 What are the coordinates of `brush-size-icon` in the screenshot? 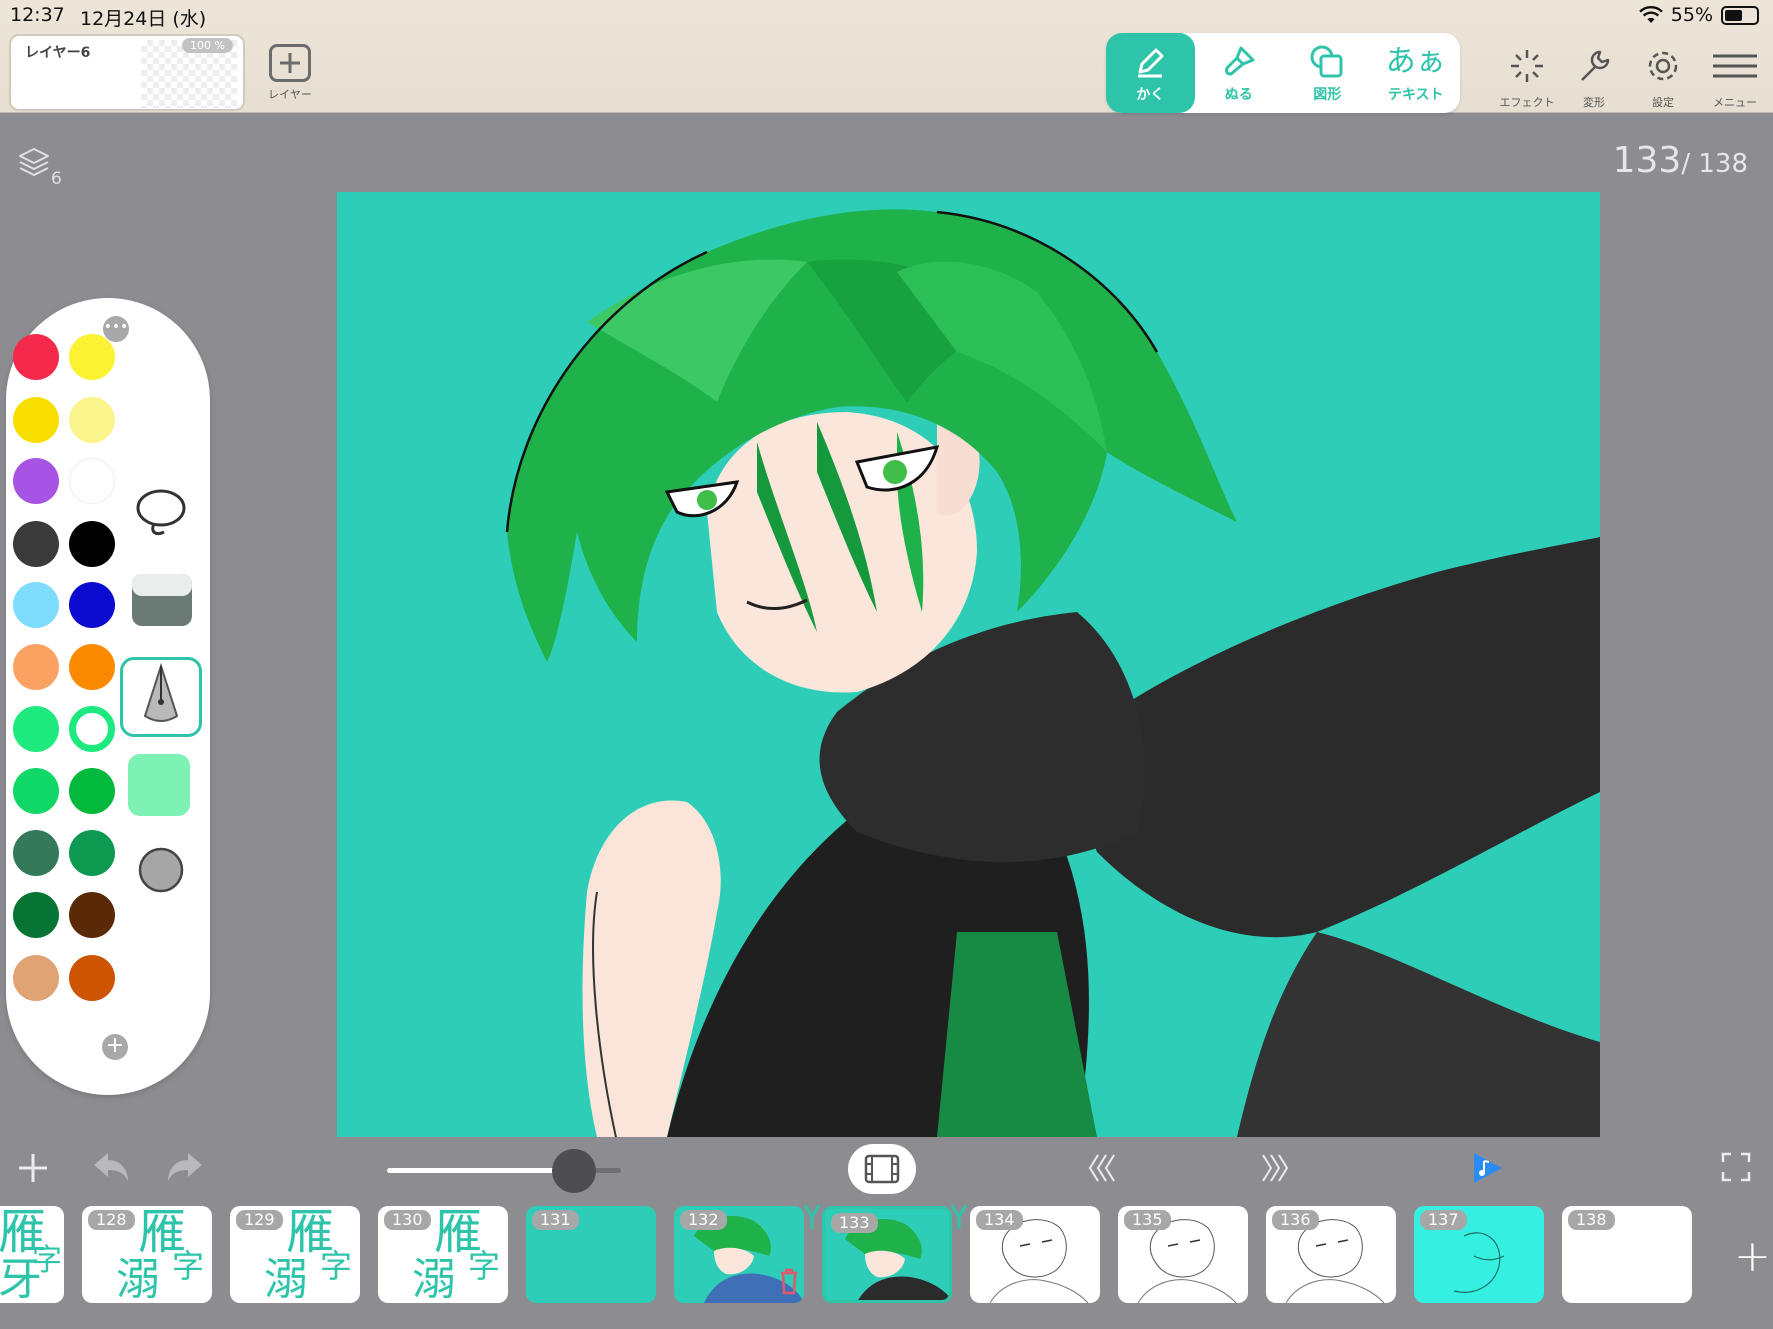 It's located at (161, 870).